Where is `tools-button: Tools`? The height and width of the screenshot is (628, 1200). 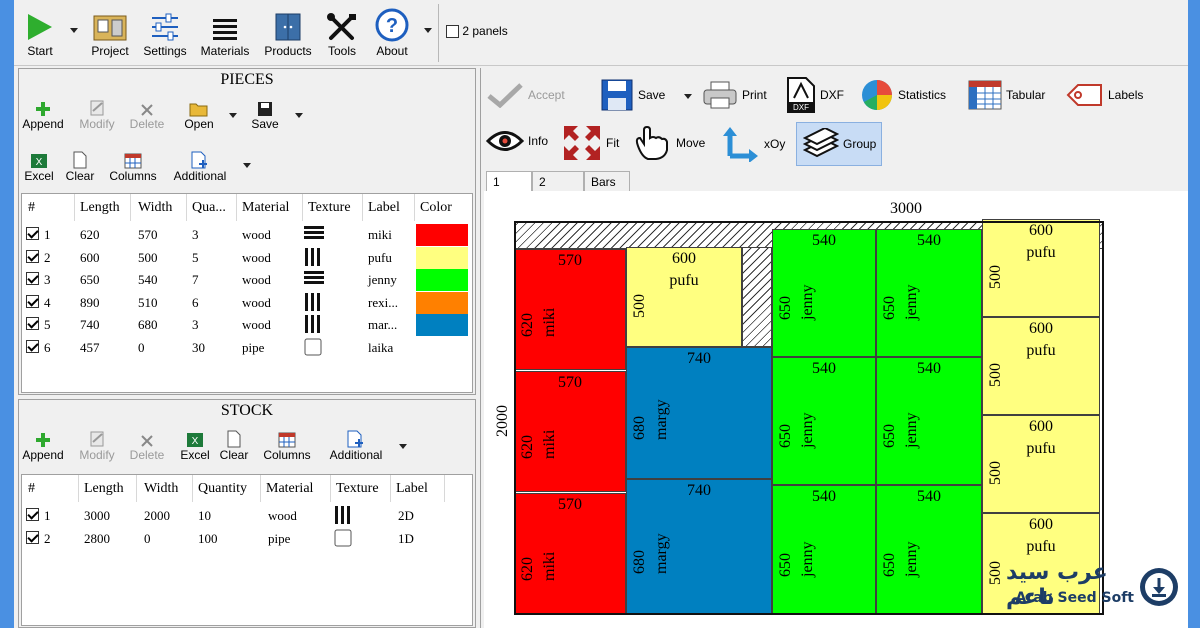
tools-button: Tools is located at coordinates (342, 31).